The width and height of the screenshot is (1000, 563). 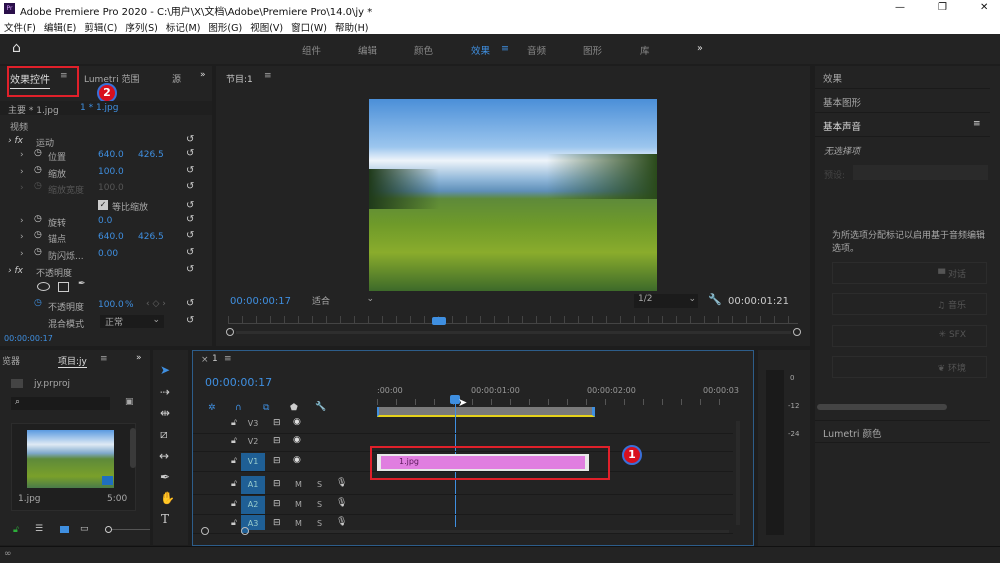 What do you see at coordinates (253, 505) in the screenshot?
I see `track-label-a2: A2` at bounding box center [253, 505].